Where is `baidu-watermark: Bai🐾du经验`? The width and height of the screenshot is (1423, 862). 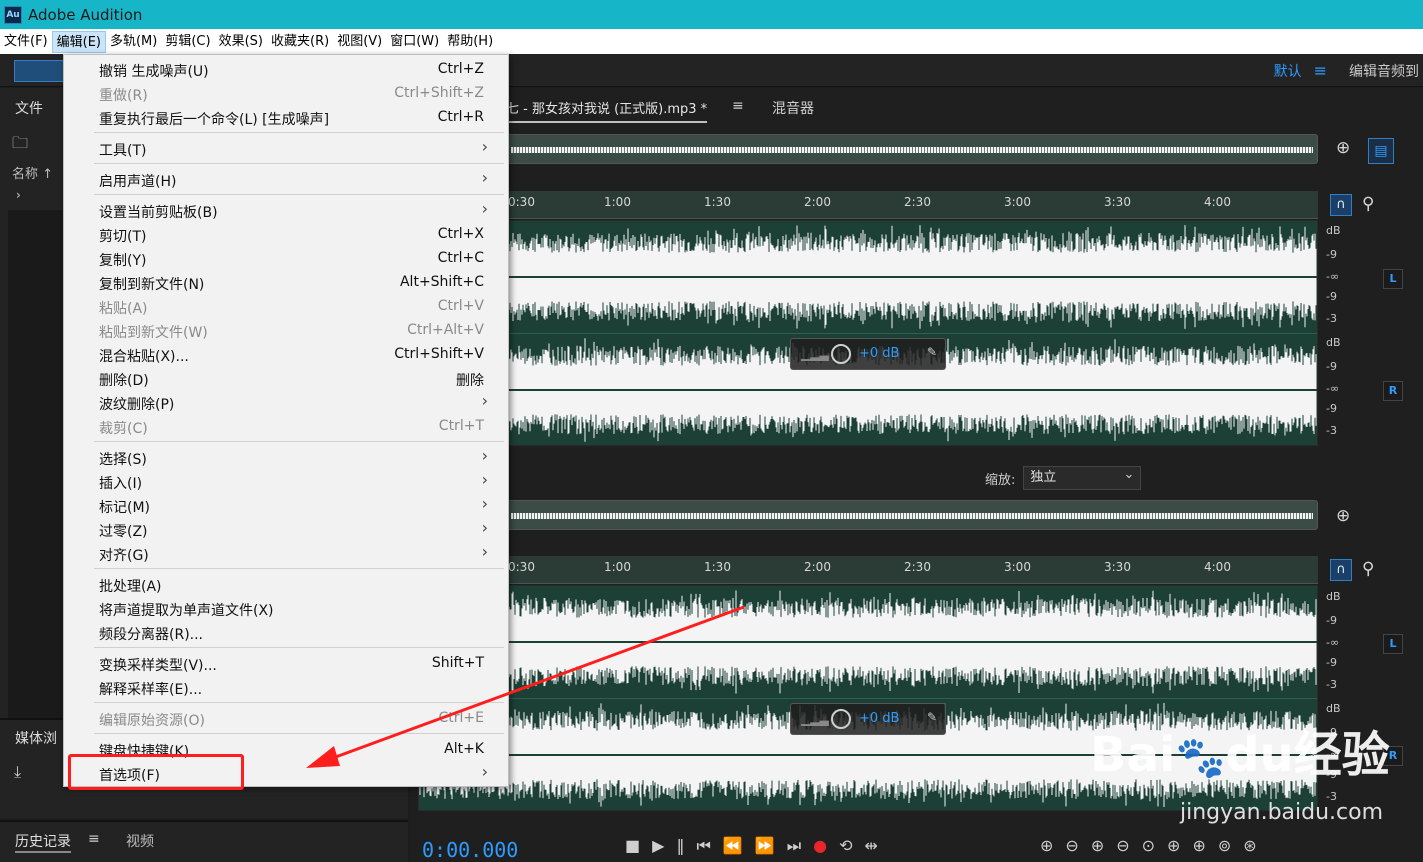 baidu-watermark: Bai🐾du经验 is located at coordinates (1240, 755).